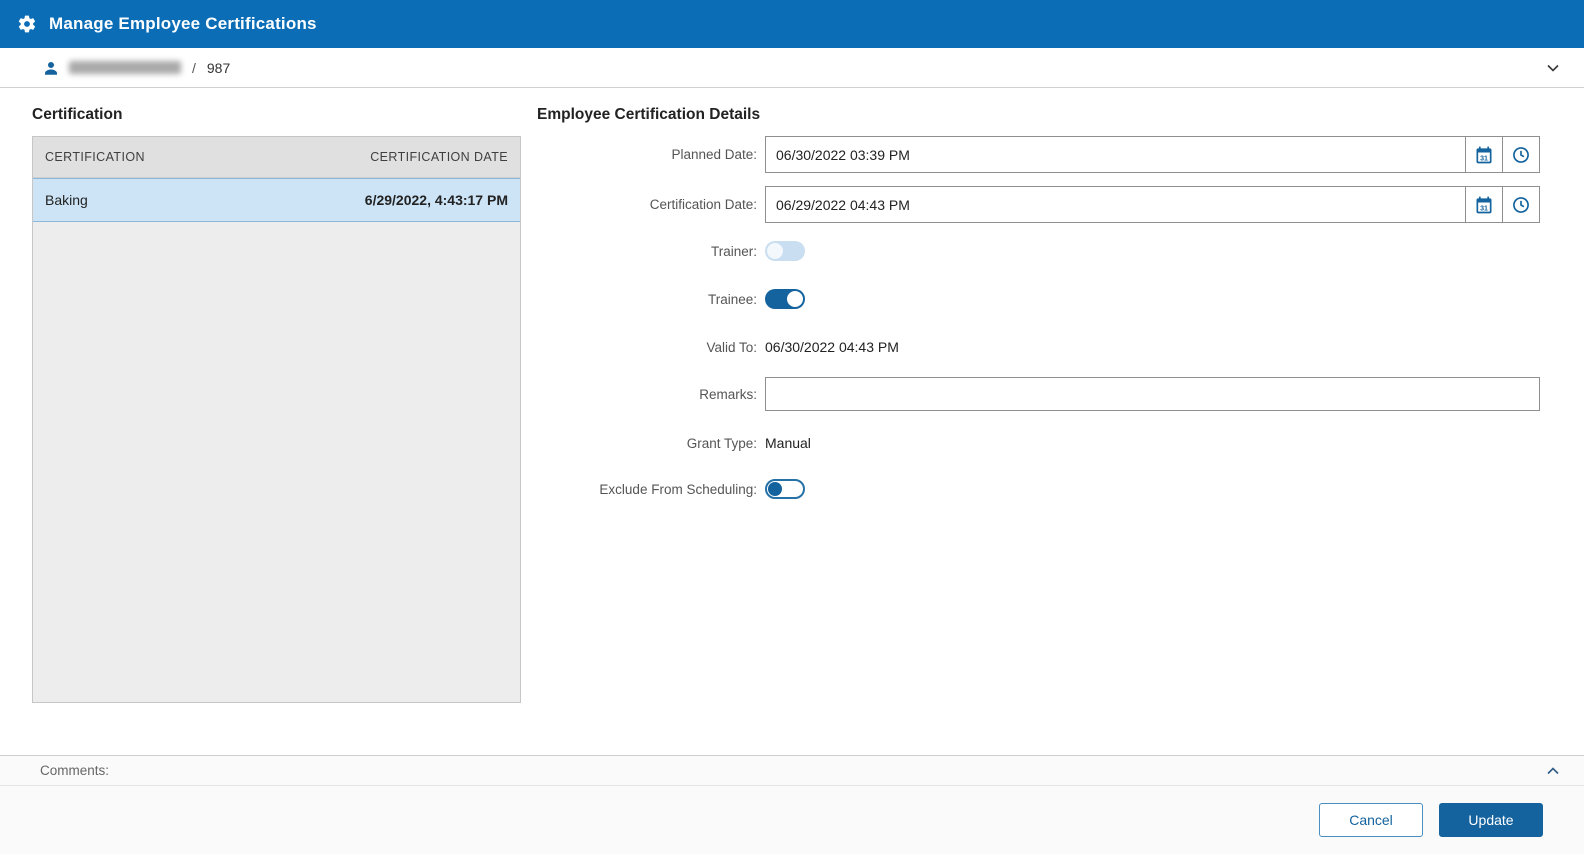 The width and height of the screenshot is (1584, 854). What do you see at coordinates (1115, 204) in the screenshot?
I see `certification-date-input` at bounding box center [1115, 204].